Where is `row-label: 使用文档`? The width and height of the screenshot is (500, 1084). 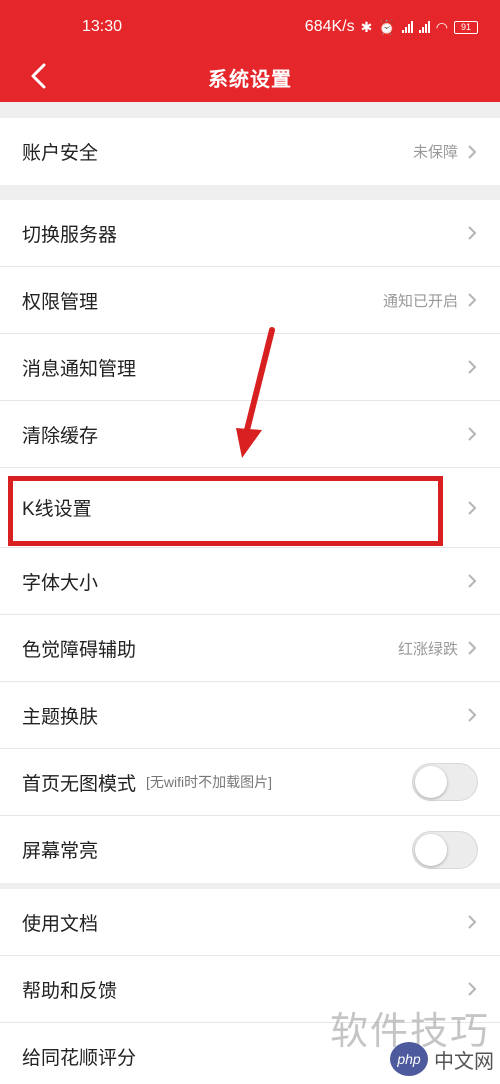
row-label: 使用文档 is located at coordinates (60, 924).